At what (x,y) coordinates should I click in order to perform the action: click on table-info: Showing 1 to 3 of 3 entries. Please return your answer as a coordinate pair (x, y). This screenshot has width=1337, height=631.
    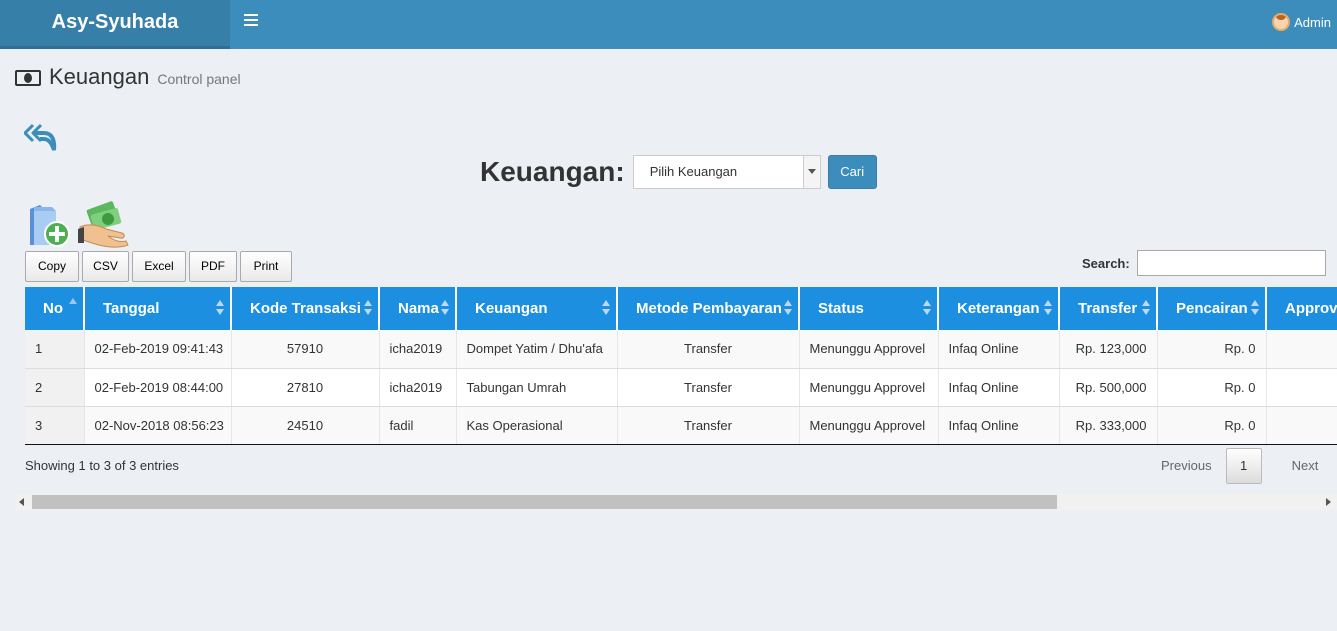
    Looking at the image, I should click on (102, 465).